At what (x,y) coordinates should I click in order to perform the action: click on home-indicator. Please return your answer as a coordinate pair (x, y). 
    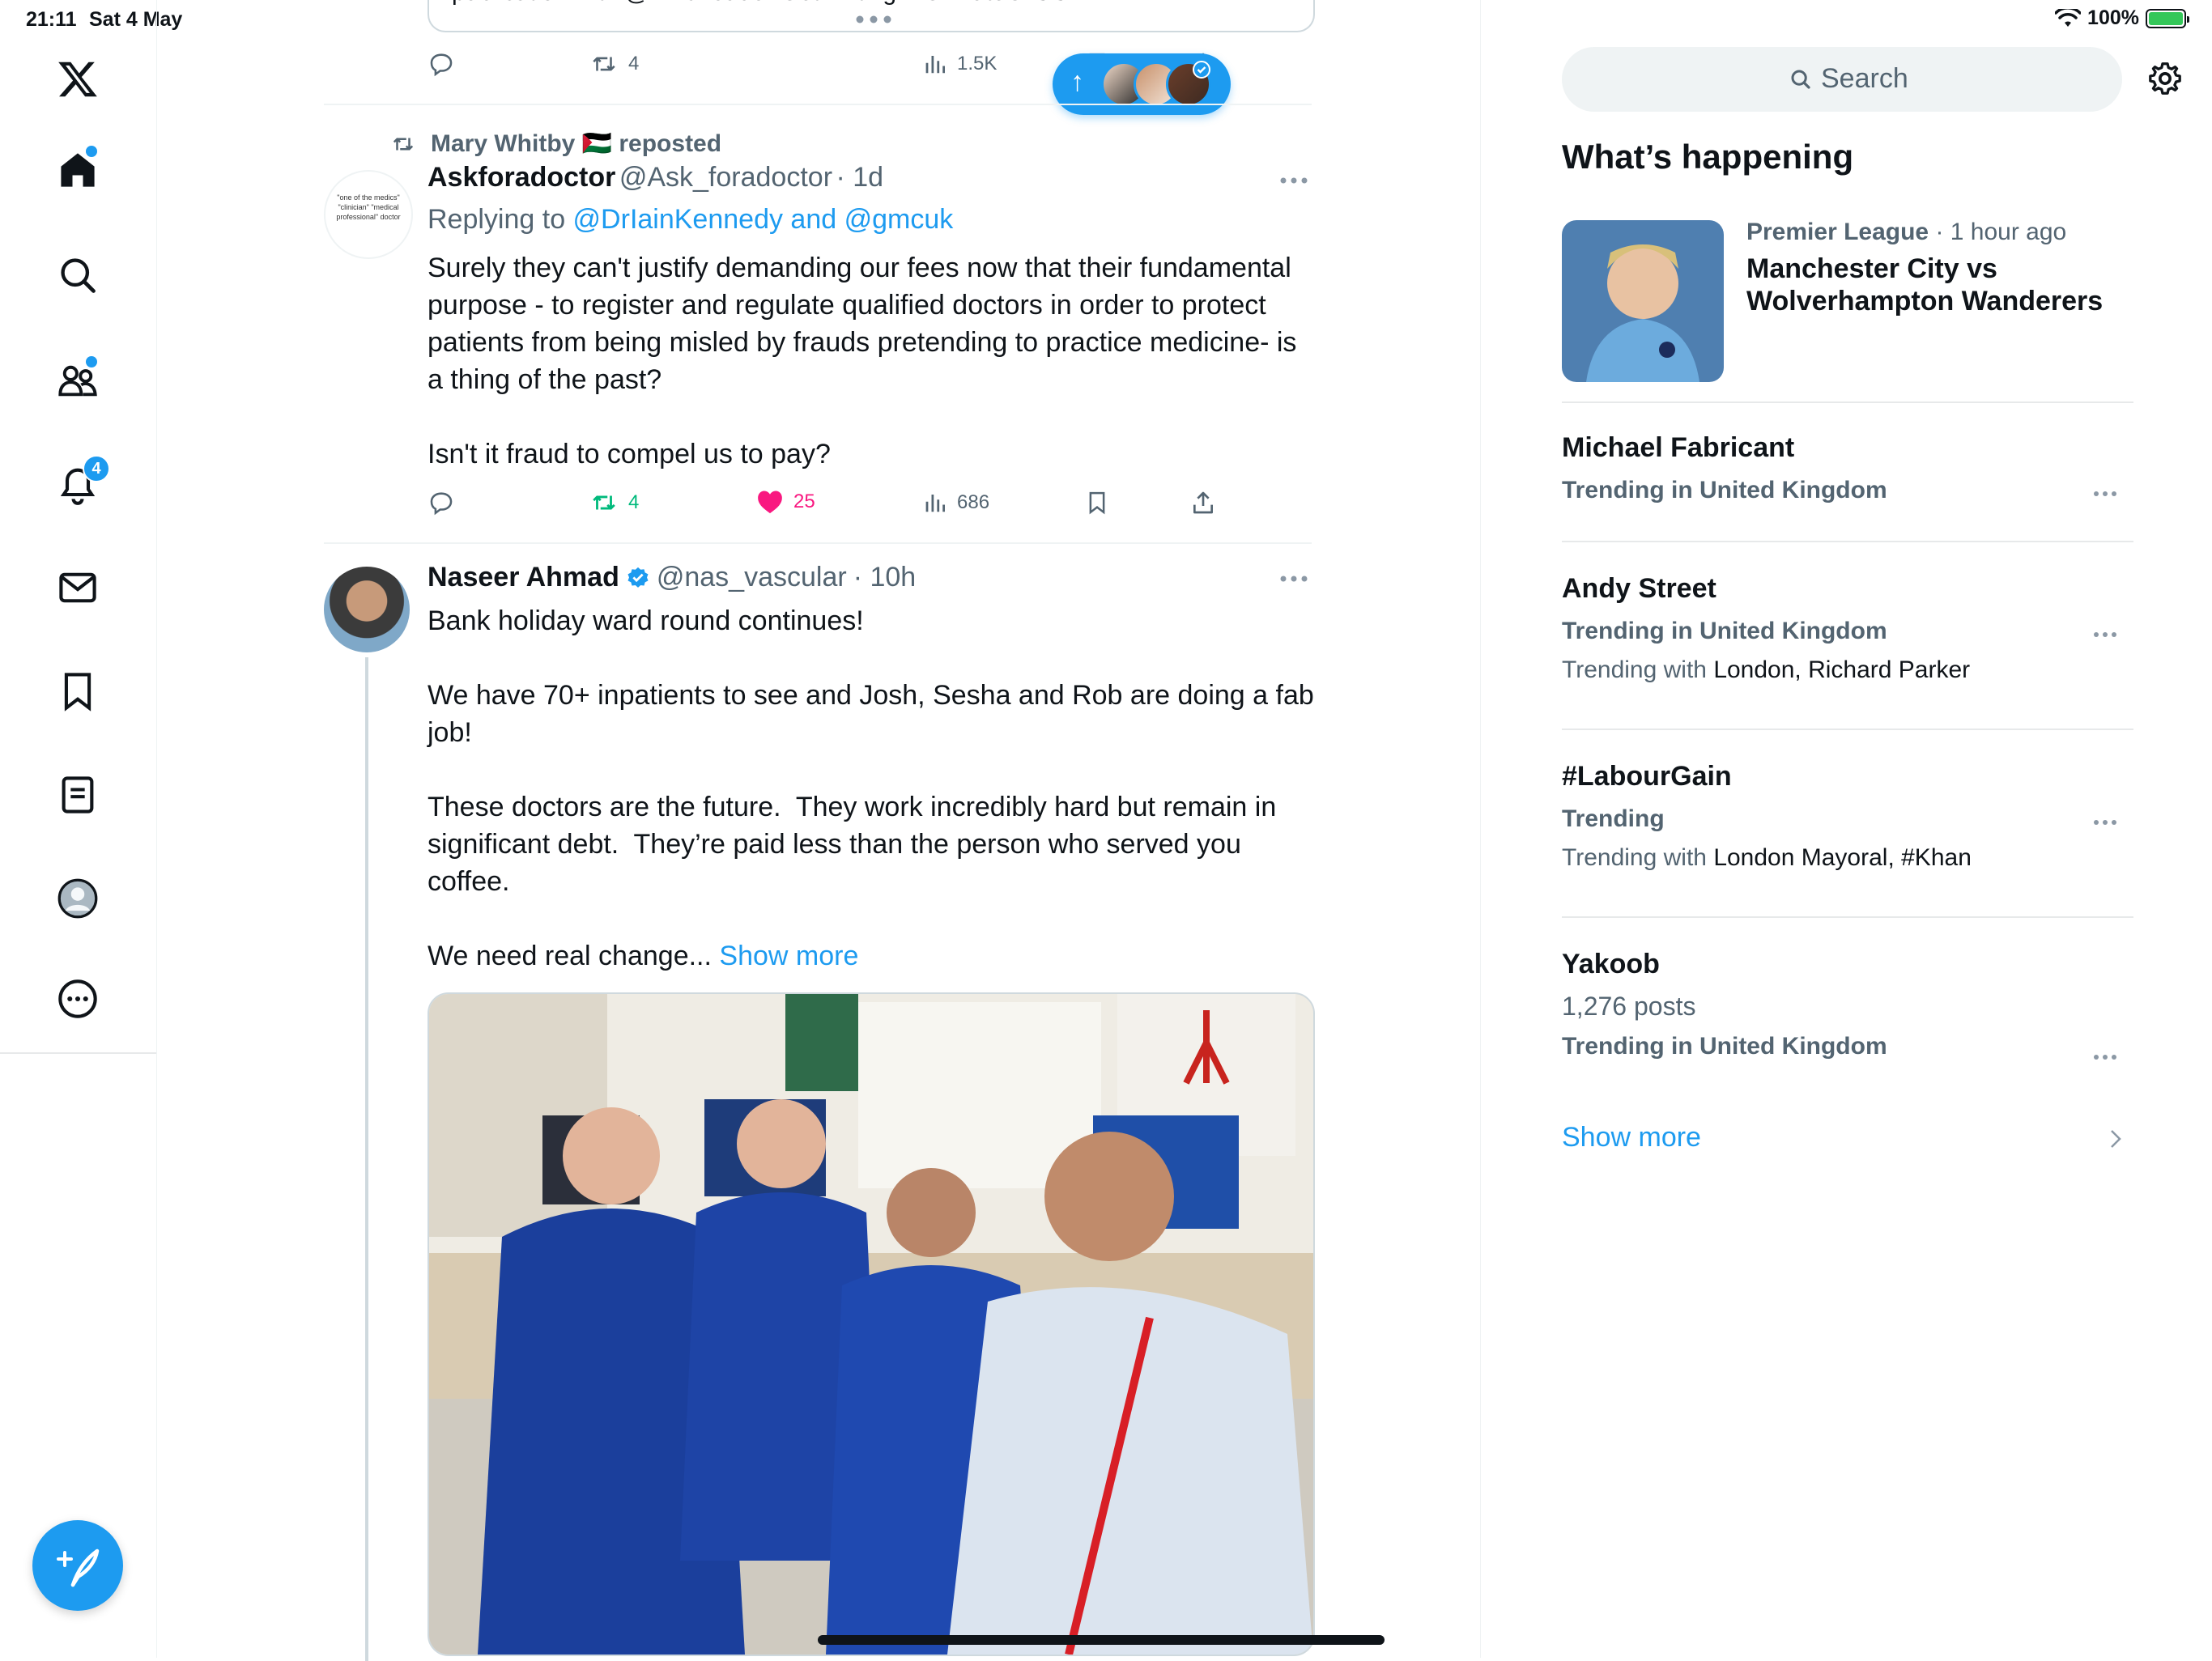
    Looking at the image, I should click on (1102, 1640).